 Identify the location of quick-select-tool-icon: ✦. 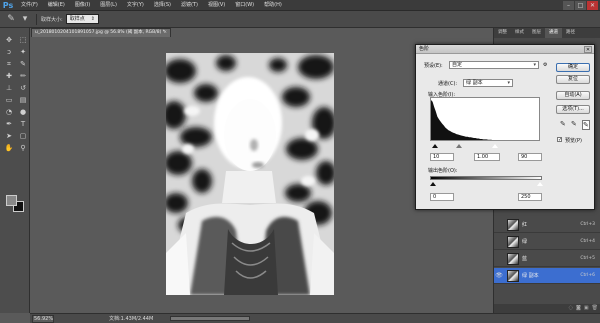
(23, 52).